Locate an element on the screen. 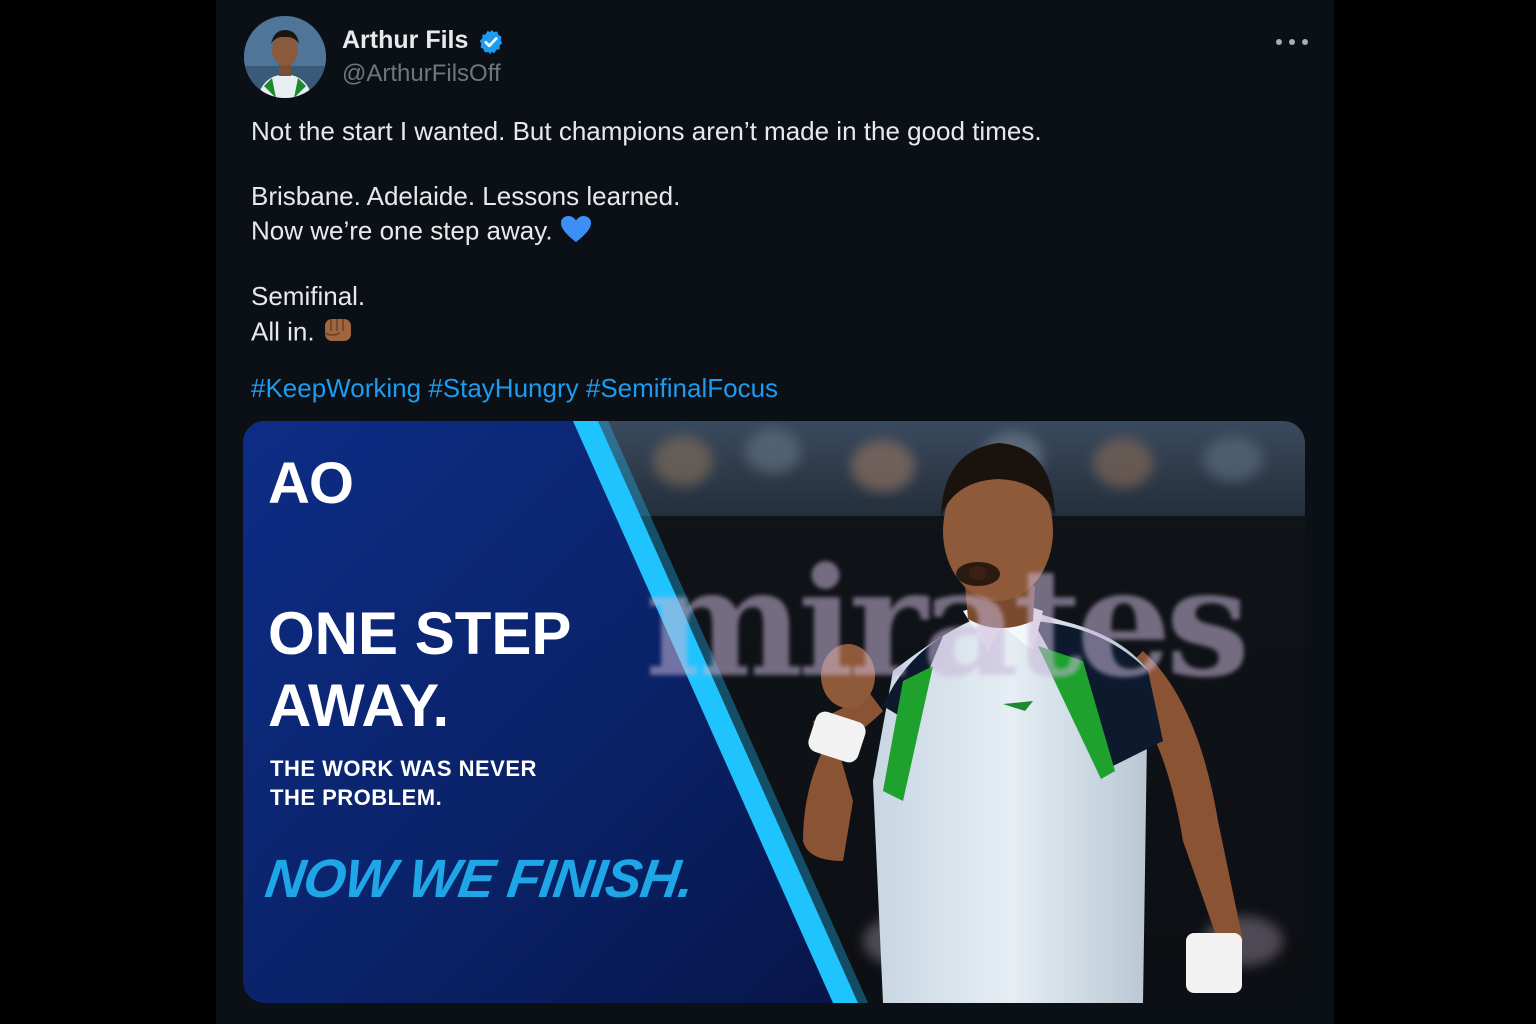 Image resolution: width=1536 pixels, height=1024 pixels. headline-line-1: ONE STEP is located at coordinates (420, 633).